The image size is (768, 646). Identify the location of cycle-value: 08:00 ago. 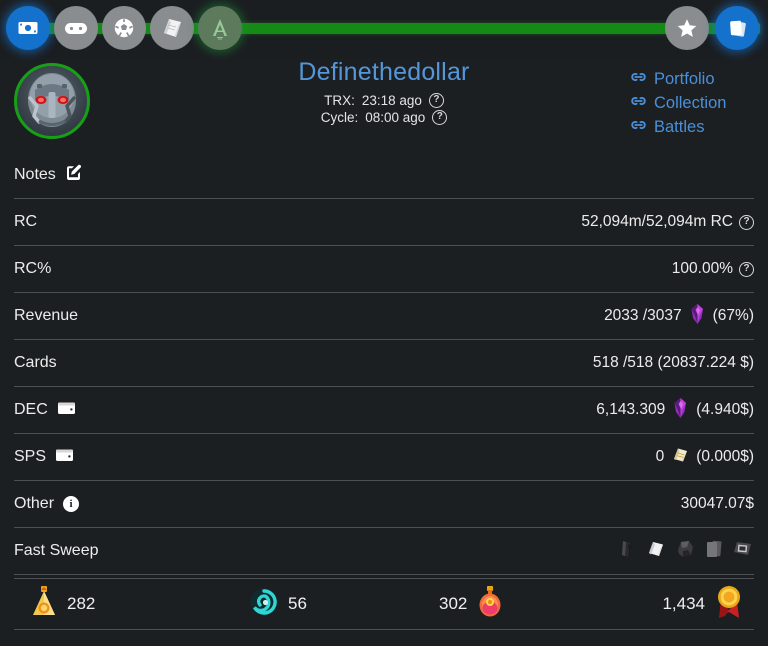
(395, 117).